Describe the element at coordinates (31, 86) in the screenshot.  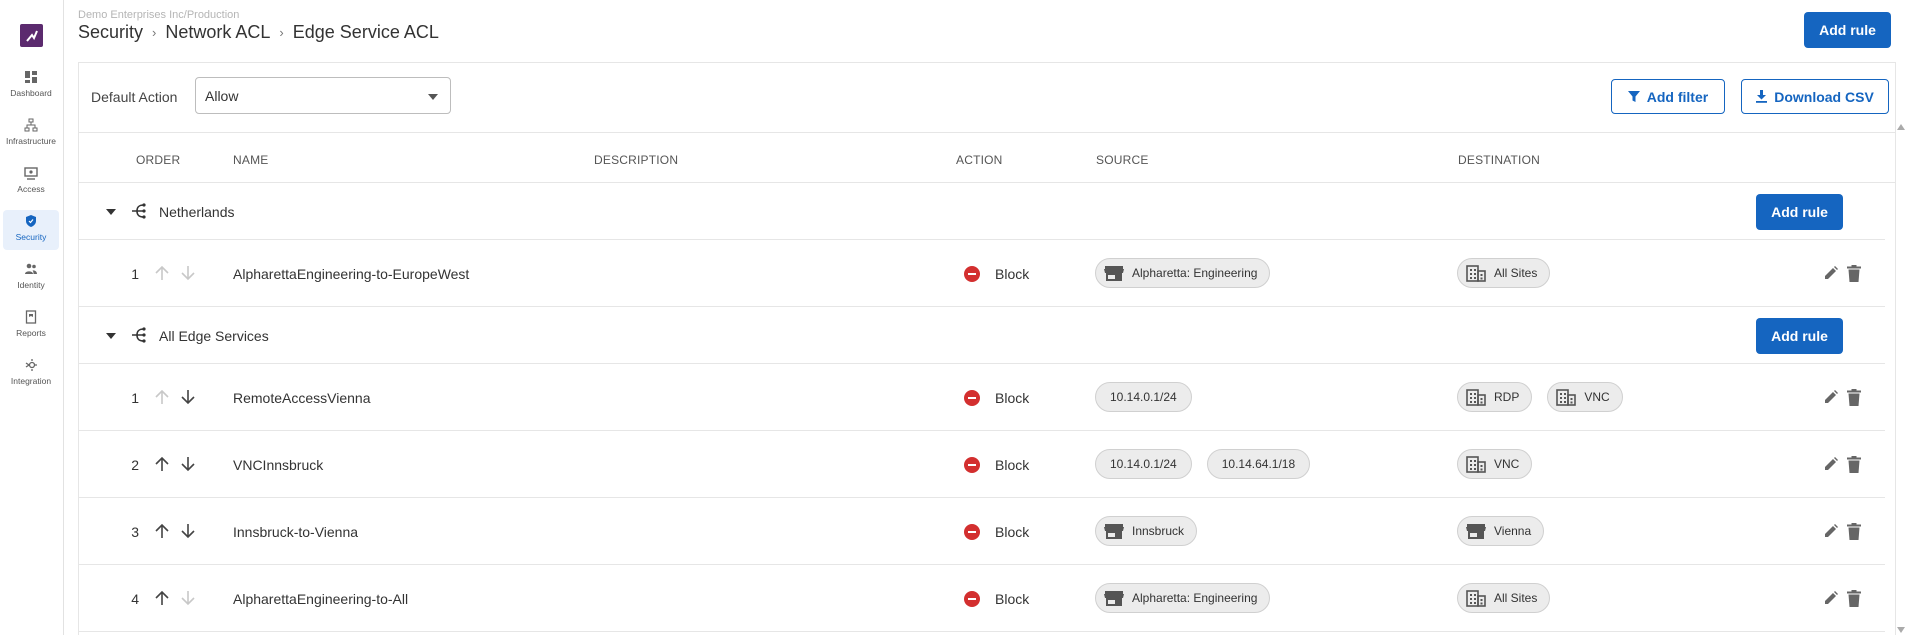
I see `sidebar-item-dashboard: Dashboard` at that location.